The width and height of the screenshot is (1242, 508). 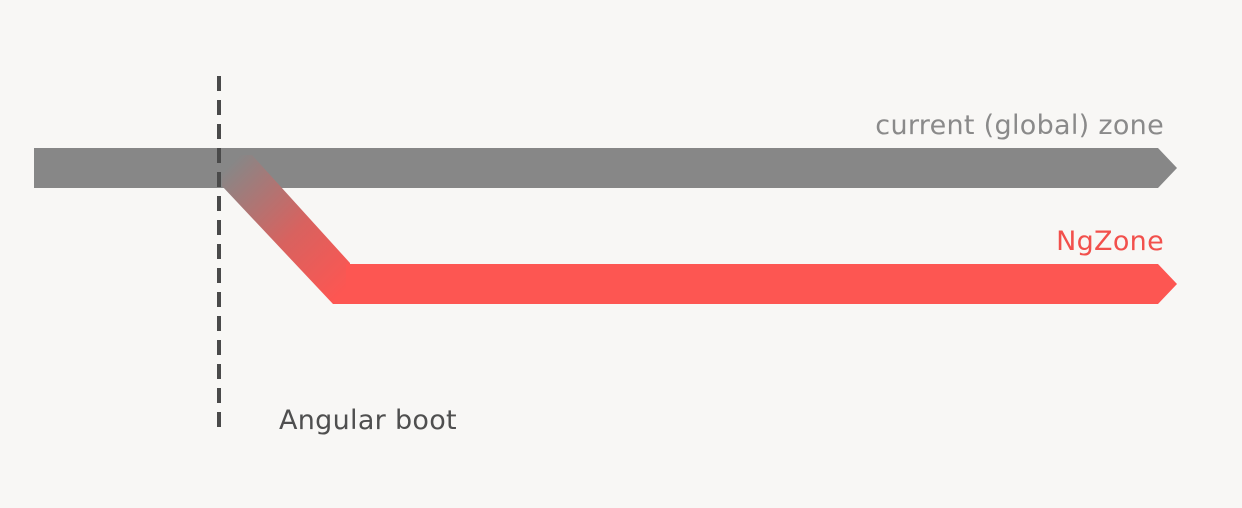 What do you see at coordinates (368, 420) in the screenshot?
I see `angular-boot-label: Angular boot` at bounding box center [368, 420].